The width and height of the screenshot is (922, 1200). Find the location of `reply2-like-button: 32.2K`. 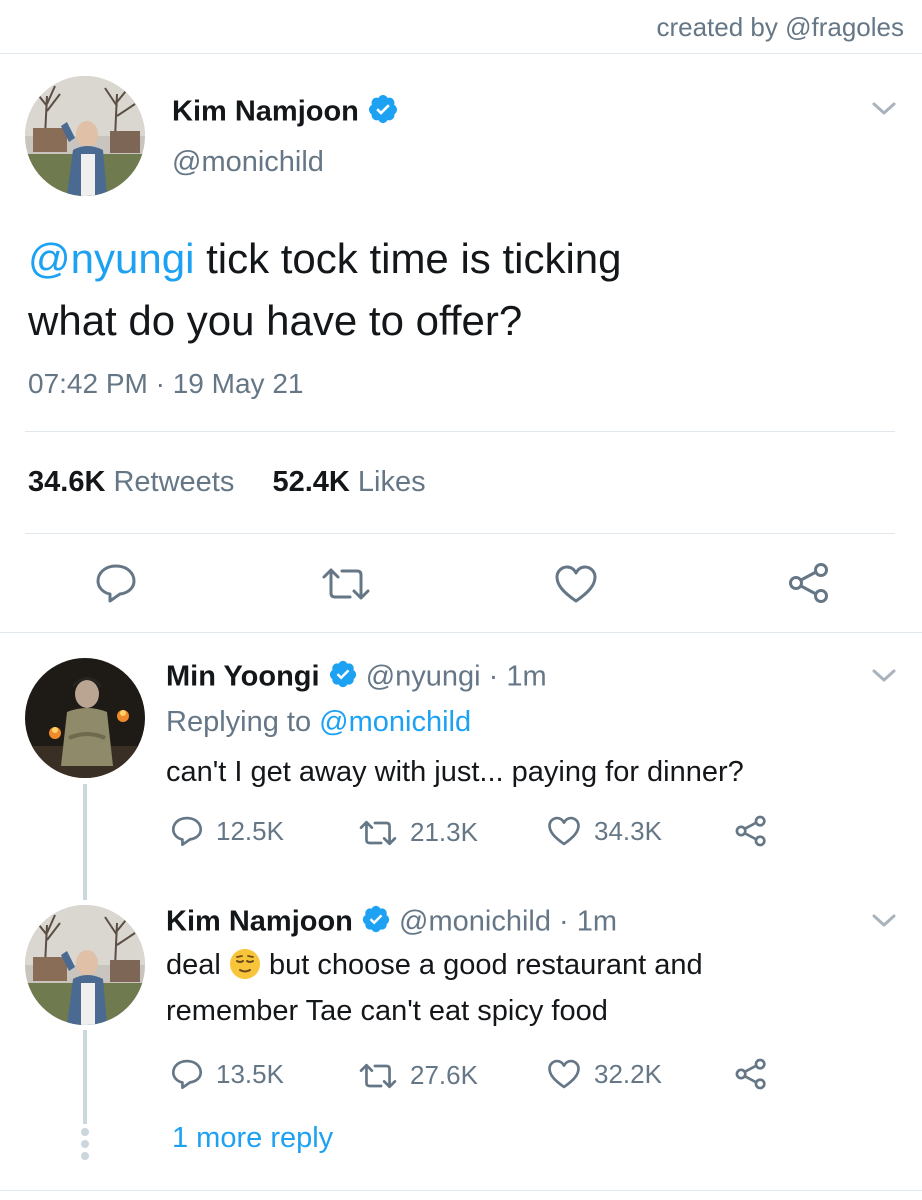

reply2-like-button: 32.2K is located at coordinates (604, 1074).